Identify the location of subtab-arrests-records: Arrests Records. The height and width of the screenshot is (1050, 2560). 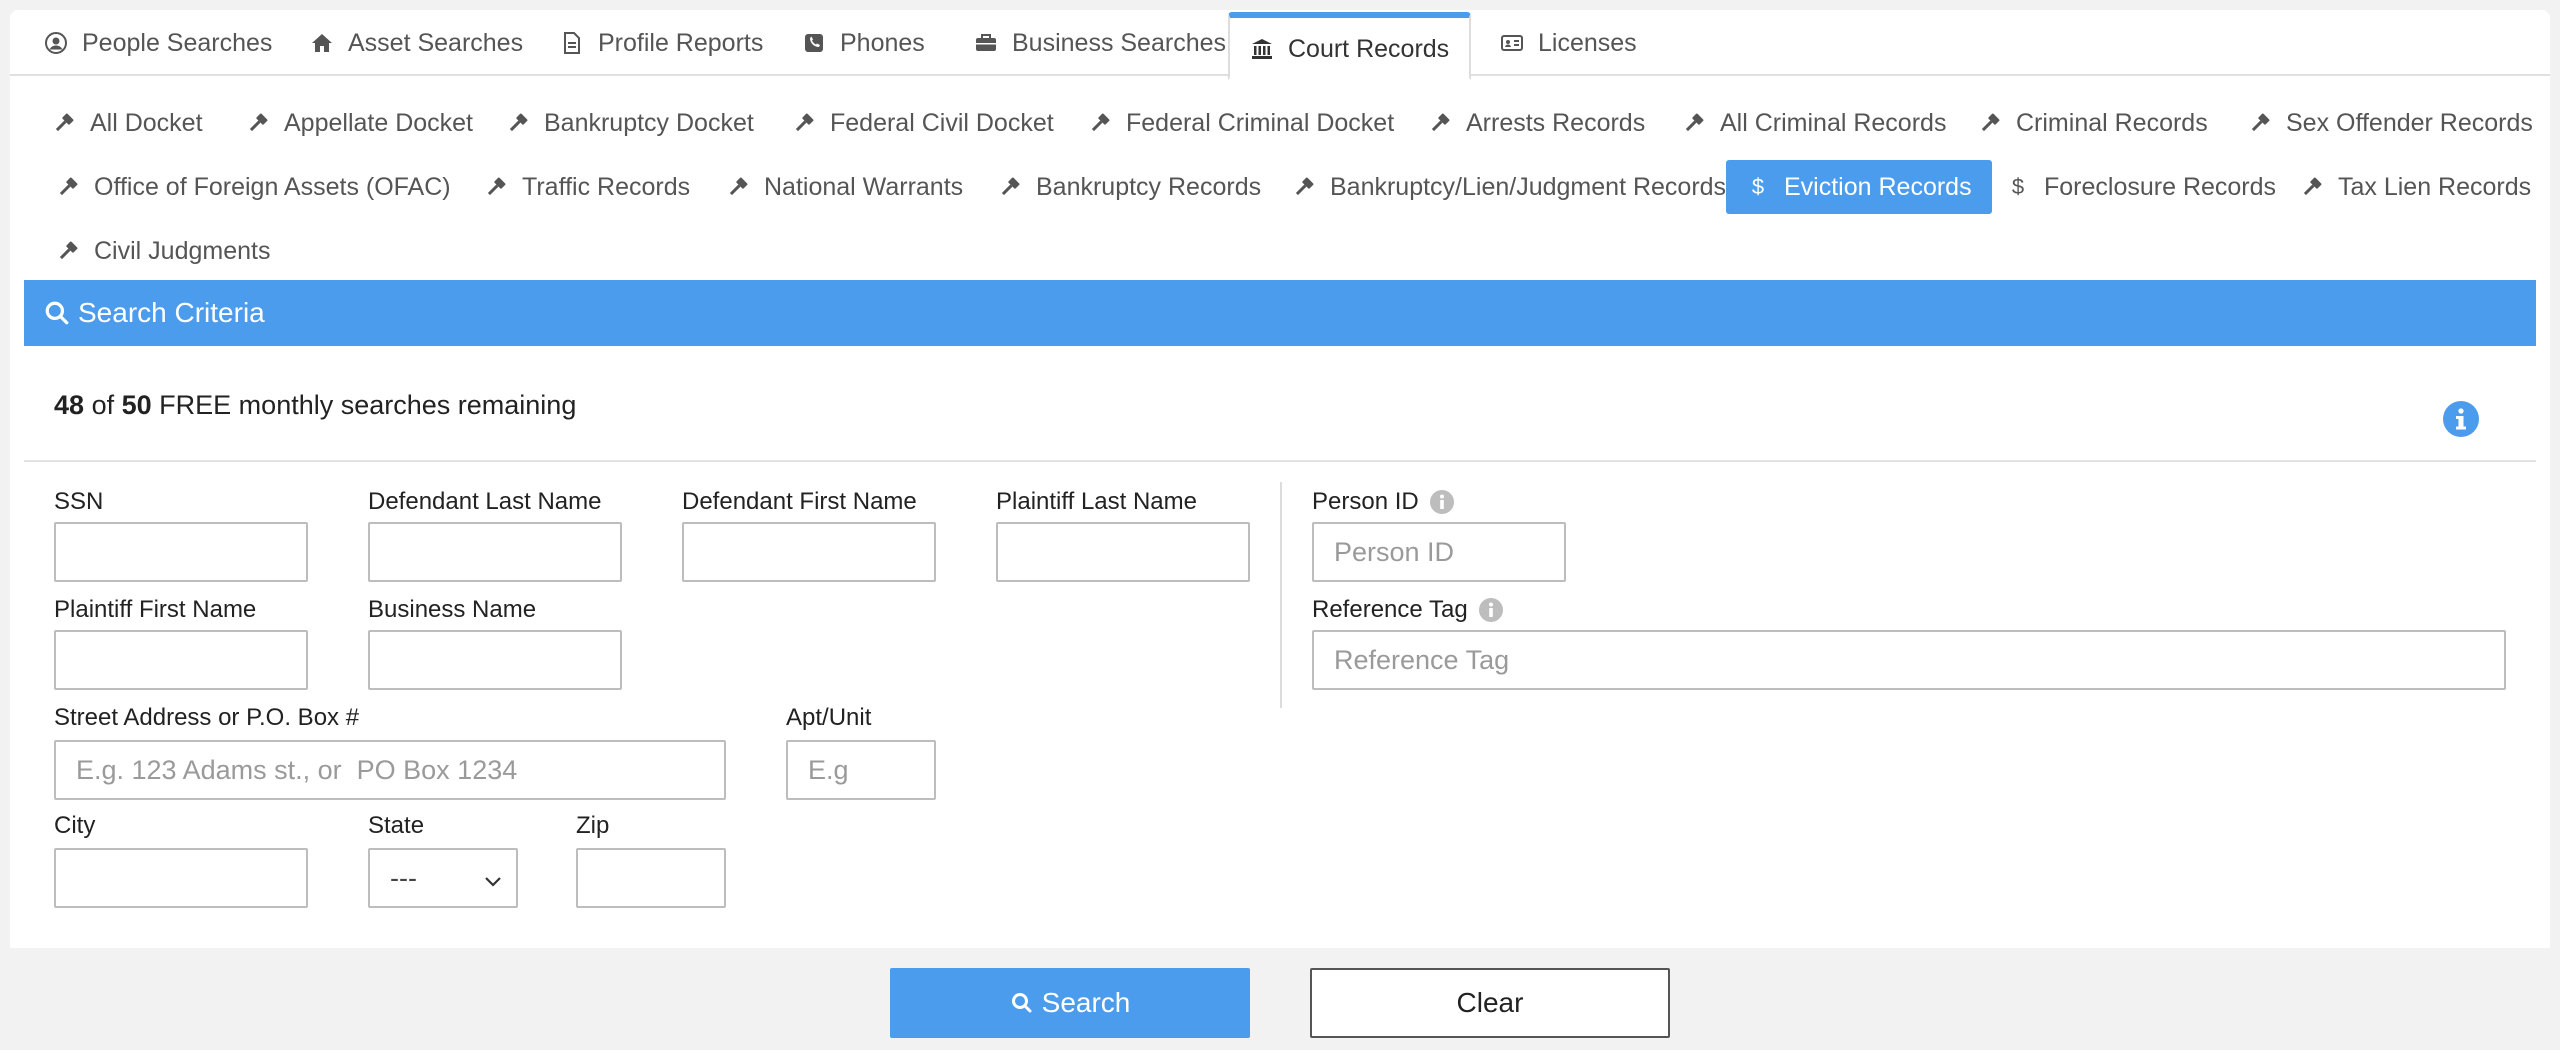
(1536, 123).